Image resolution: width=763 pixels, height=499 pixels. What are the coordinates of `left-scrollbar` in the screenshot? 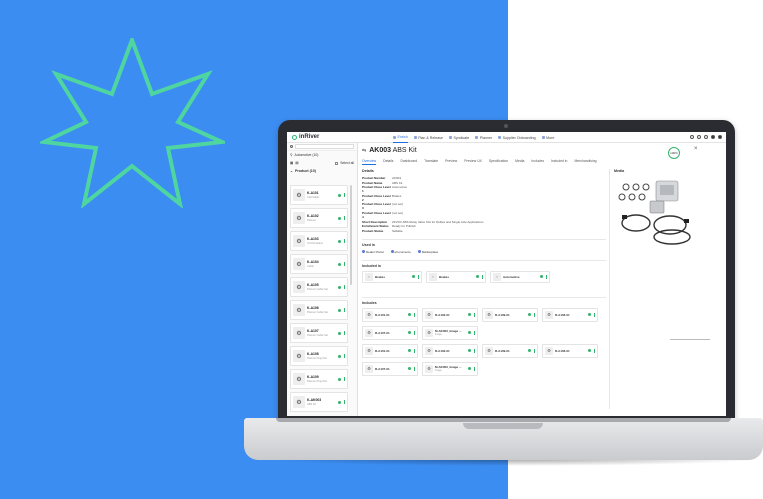 It's located at (351, 235).